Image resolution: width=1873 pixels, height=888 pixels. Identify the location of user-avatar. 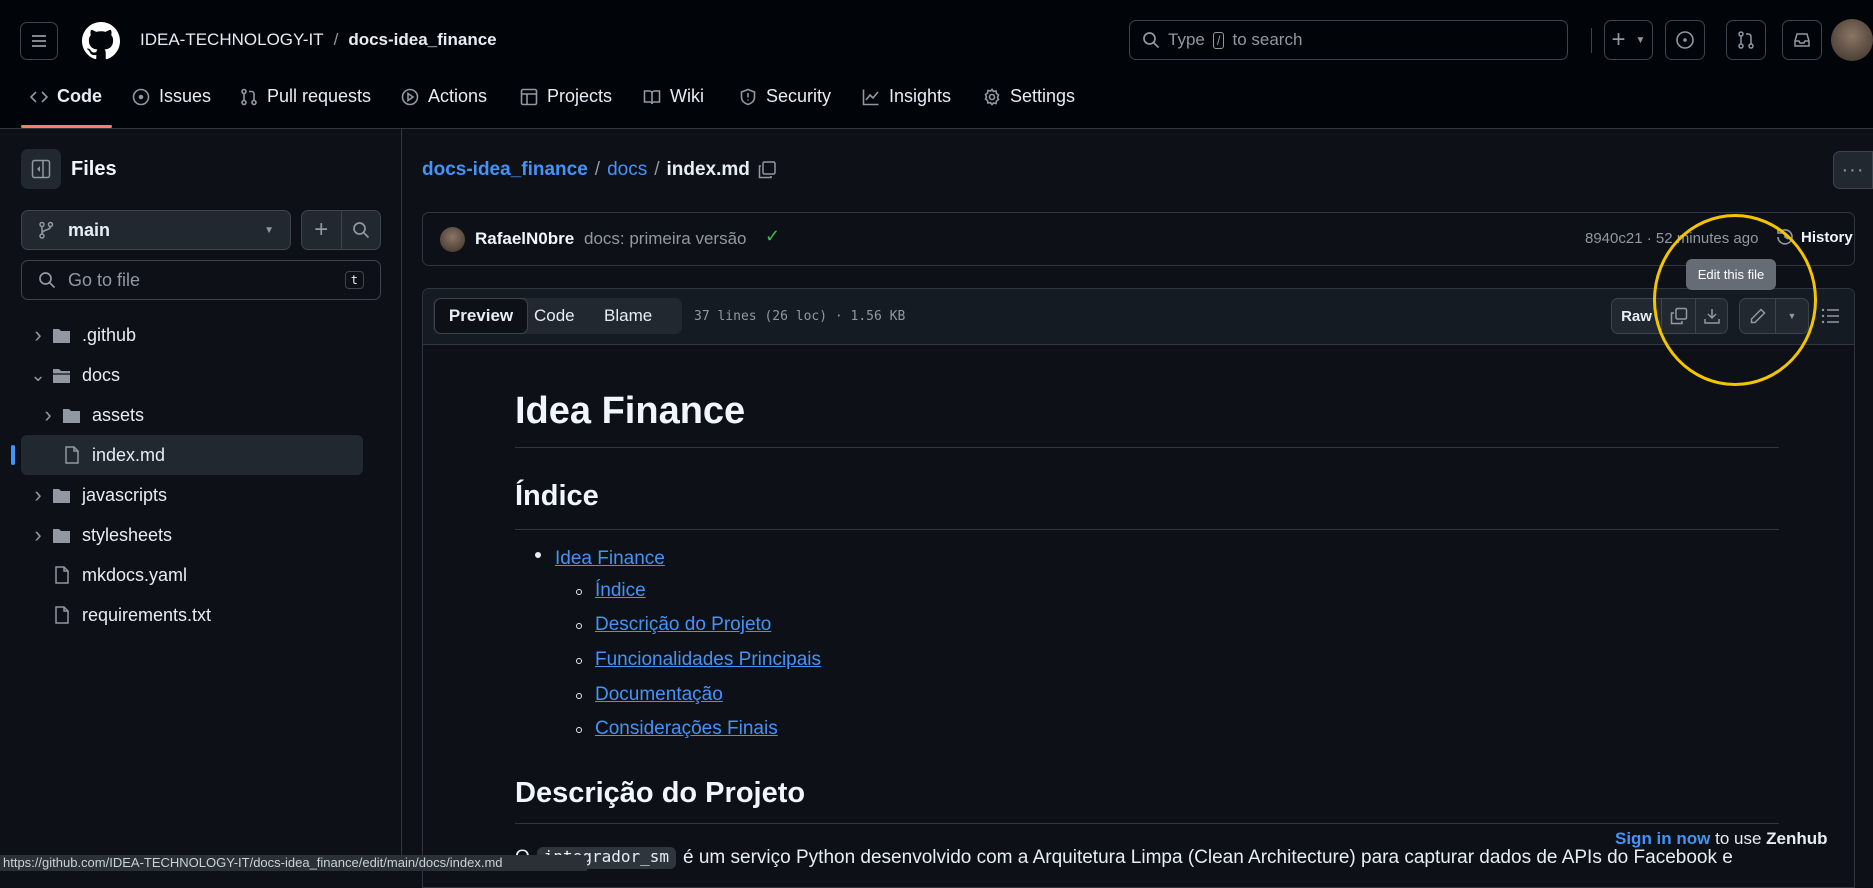
(1852, 40).